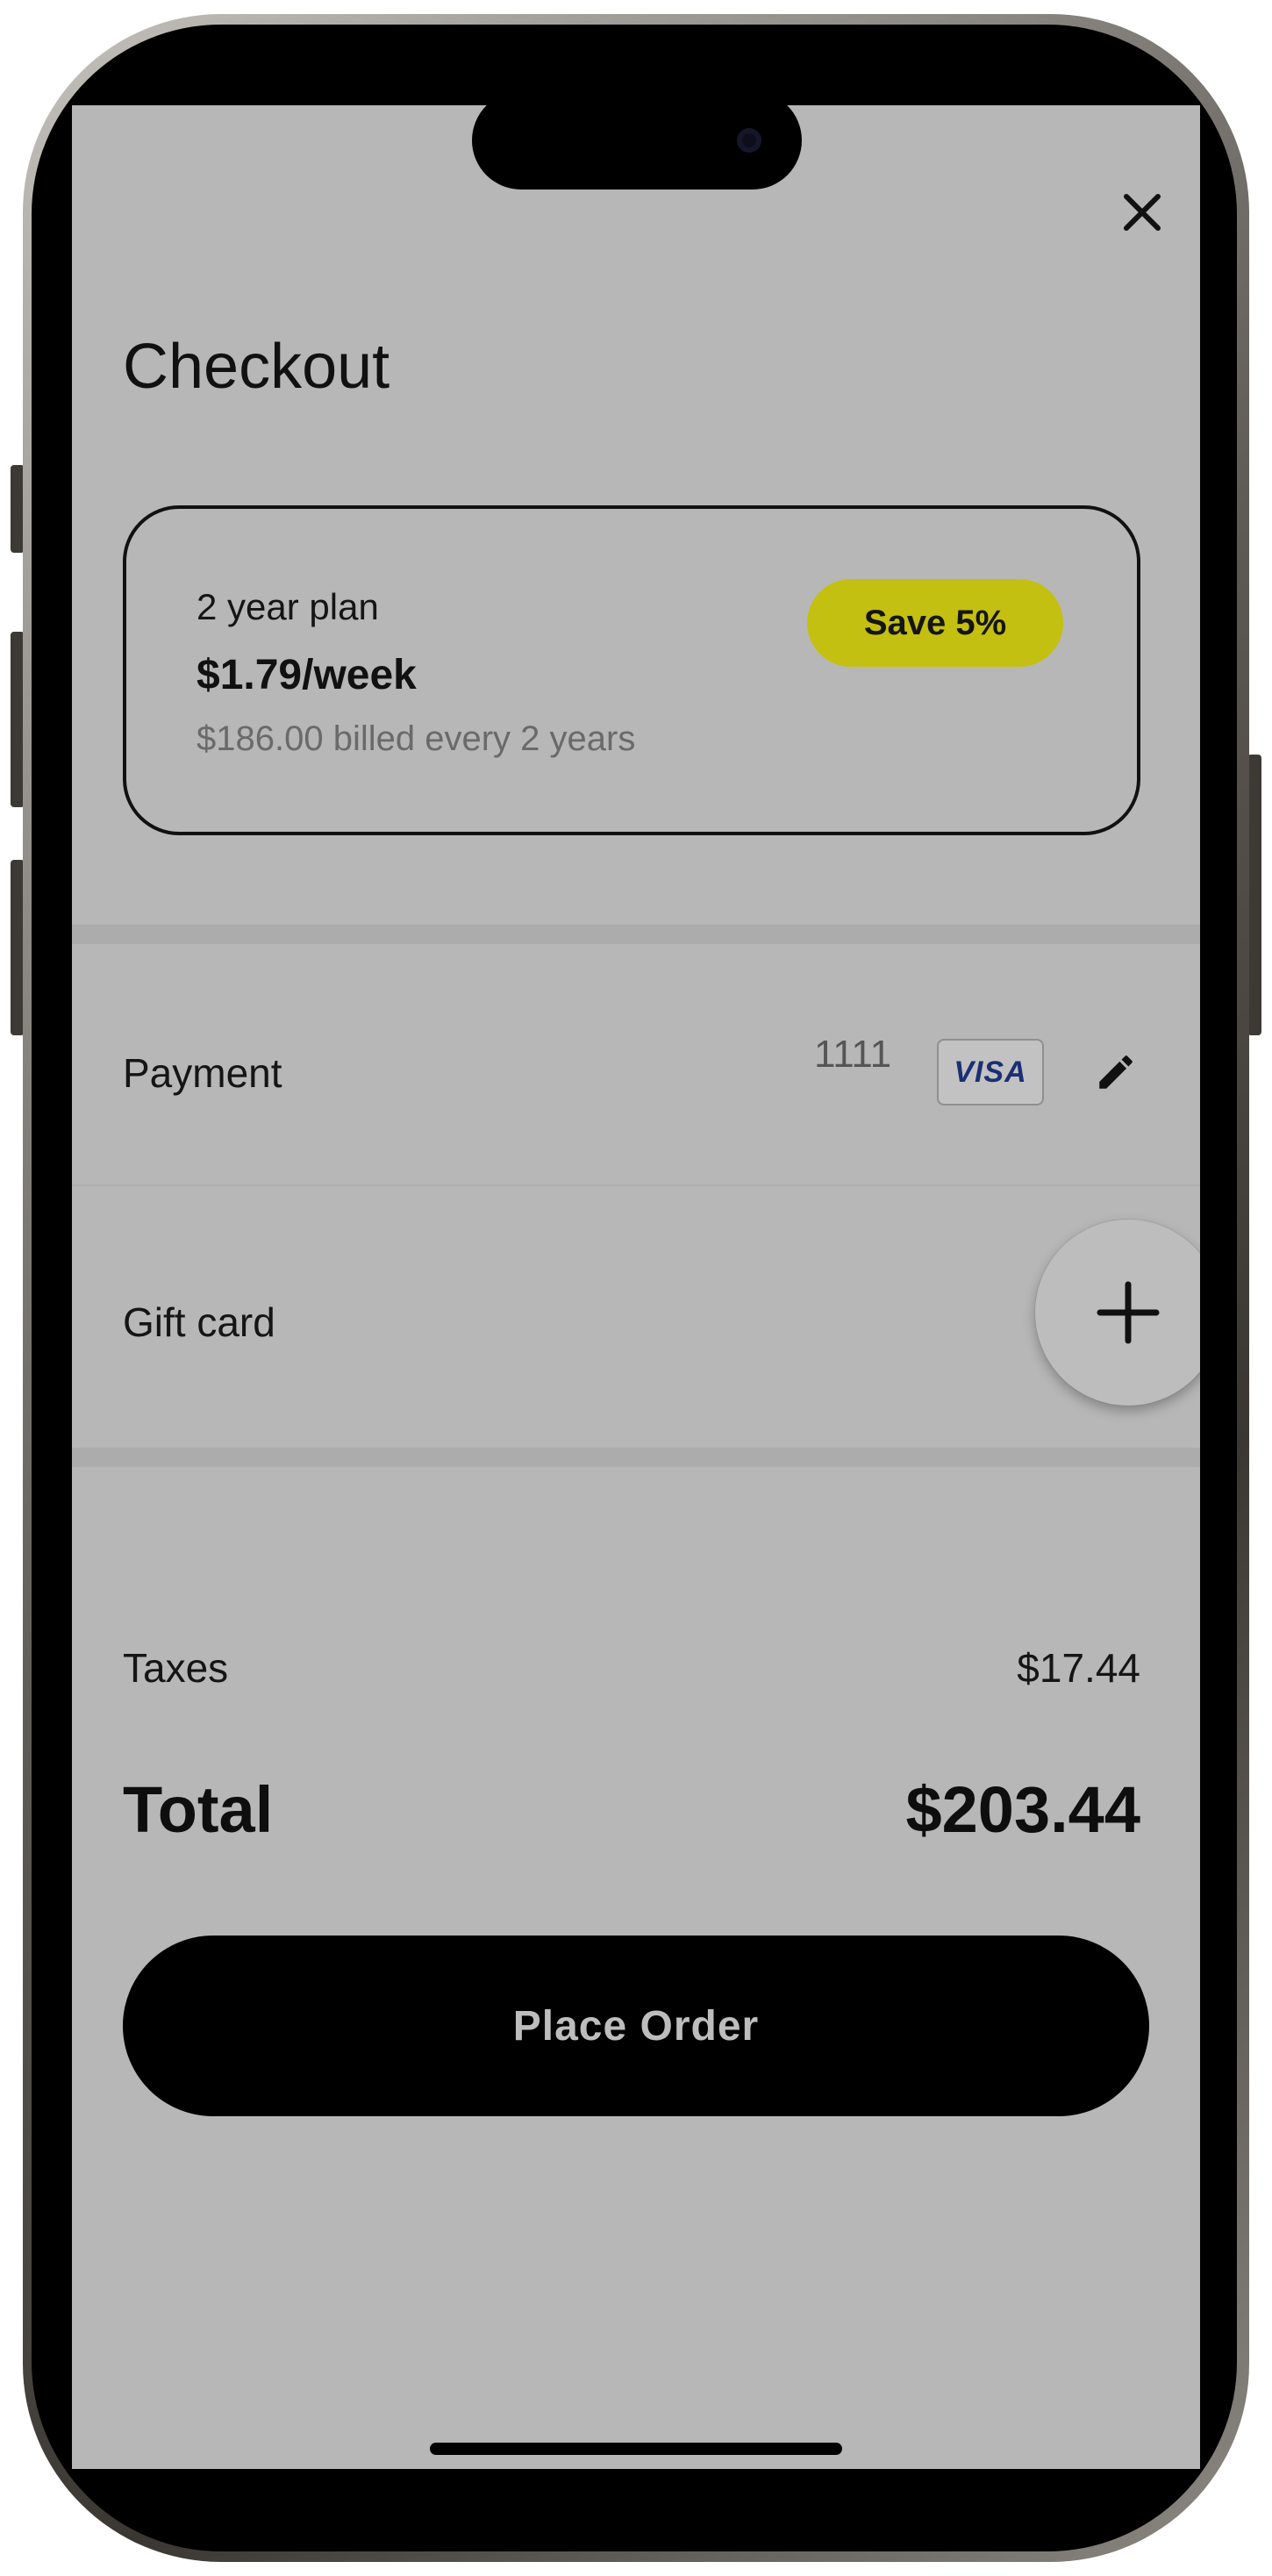  What do you see at coordinates (202, 1073) in the screenshot?
I see `payment-label: Payment` at bounding box center [202, 1073].